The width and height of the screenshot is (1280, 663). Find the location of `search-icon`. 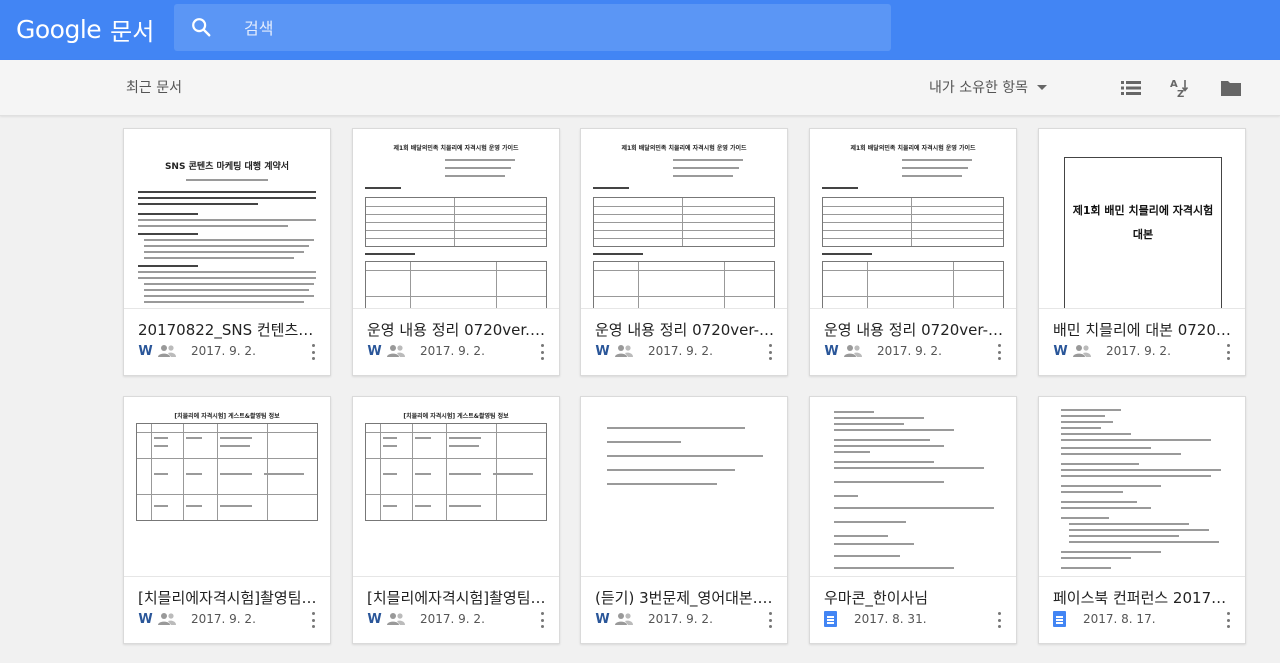

search-icon is located at coordinates (201, 27).